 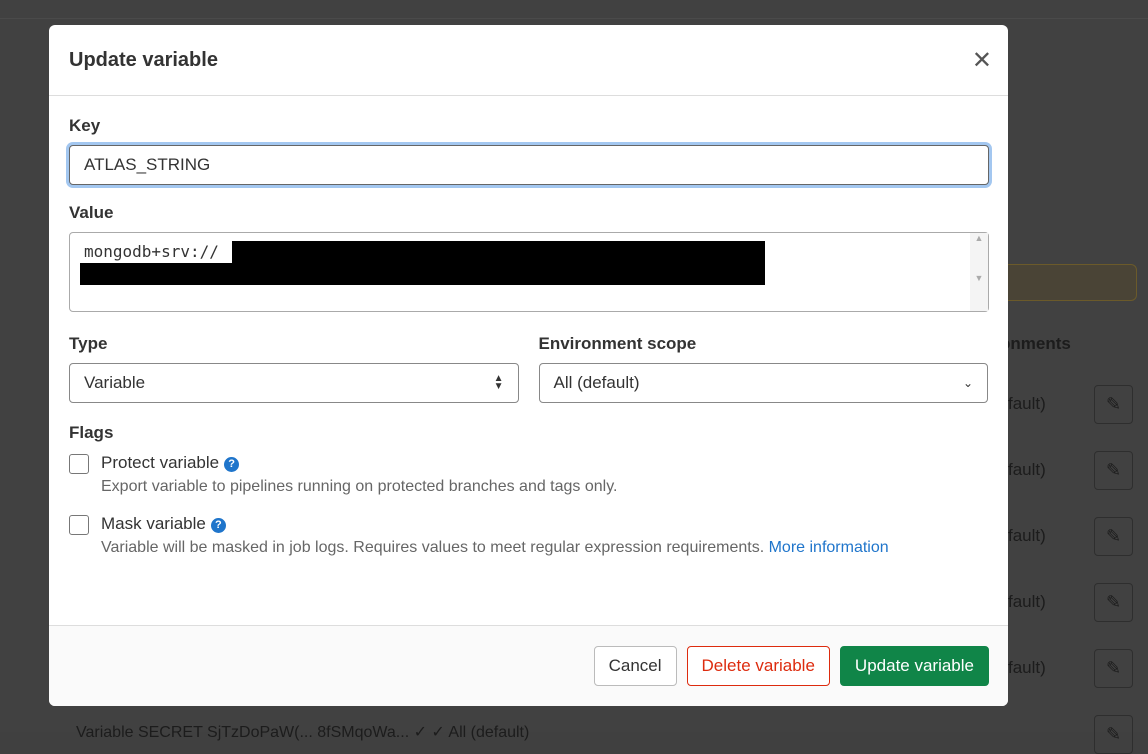 What do you see at coordinates (763, 383) in the screenshot?
I see `environment-scope-select: All (default) ⌄` at bounding box center [763, 383].